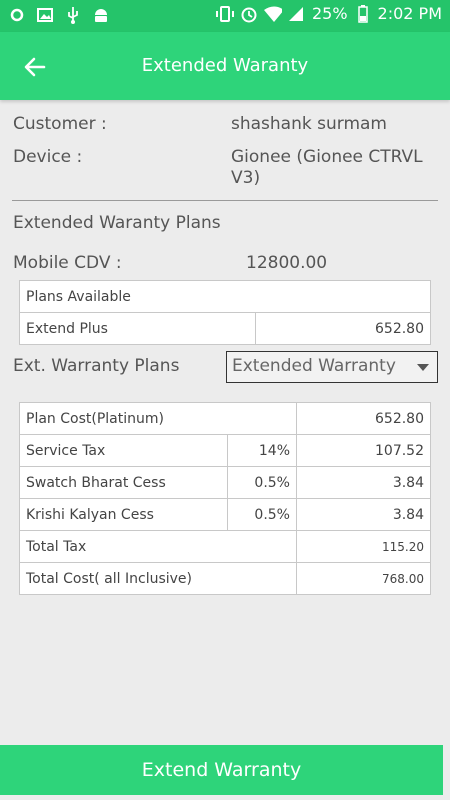  What do you see at coordinates (329, 13) in the screenshot?
I see `battery-percent: 25%` at bounding box center [329, 13].